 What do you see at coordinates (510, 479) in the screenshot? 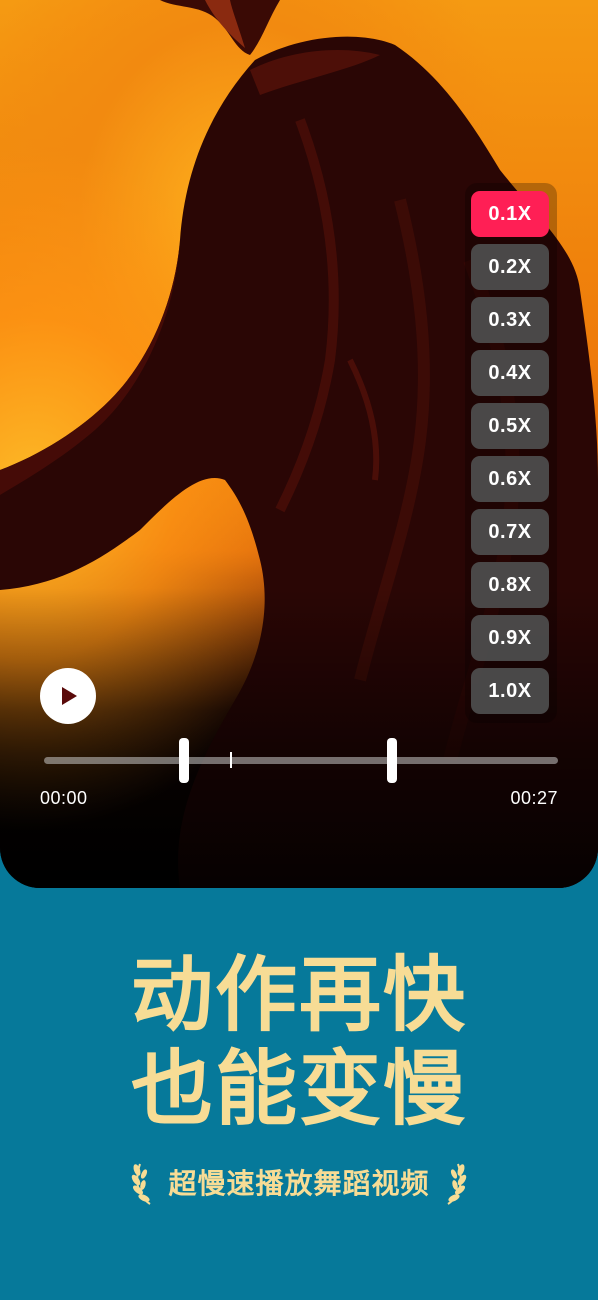
I see `speed-option-0-6x: 0.6X` at bounding box center [510, 479].